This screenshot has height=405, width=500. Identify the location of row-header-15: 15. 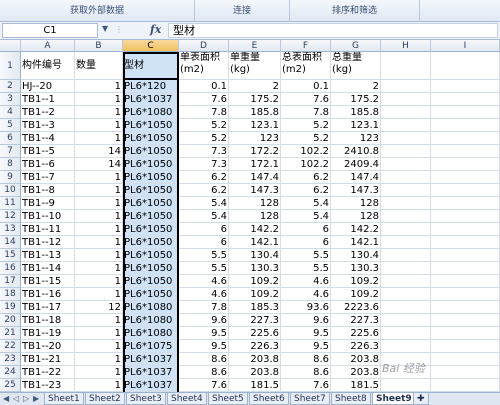
(10, 255).